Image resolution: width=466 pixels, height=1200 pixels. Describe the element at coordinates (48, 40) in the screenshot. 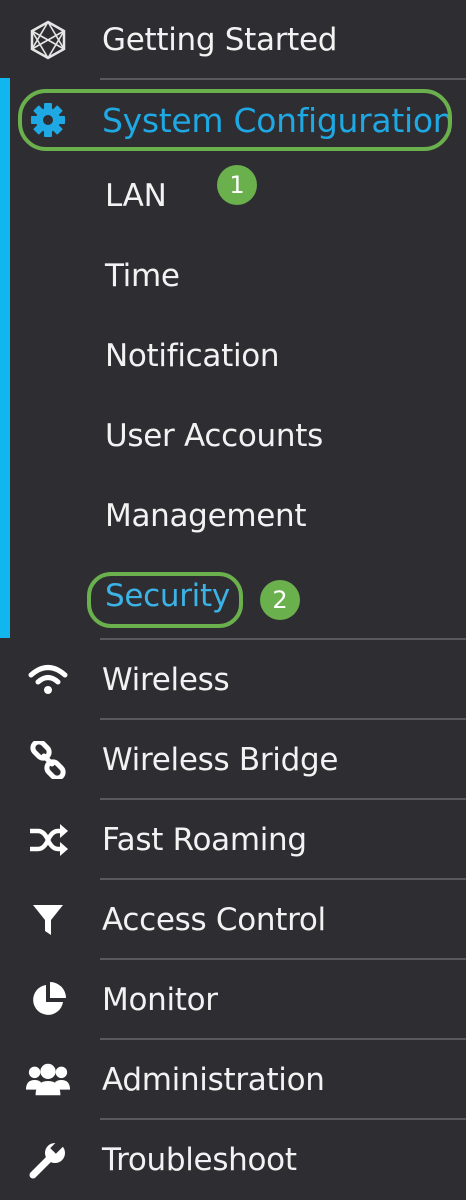

I see `hexagon-network-icon` at that location.